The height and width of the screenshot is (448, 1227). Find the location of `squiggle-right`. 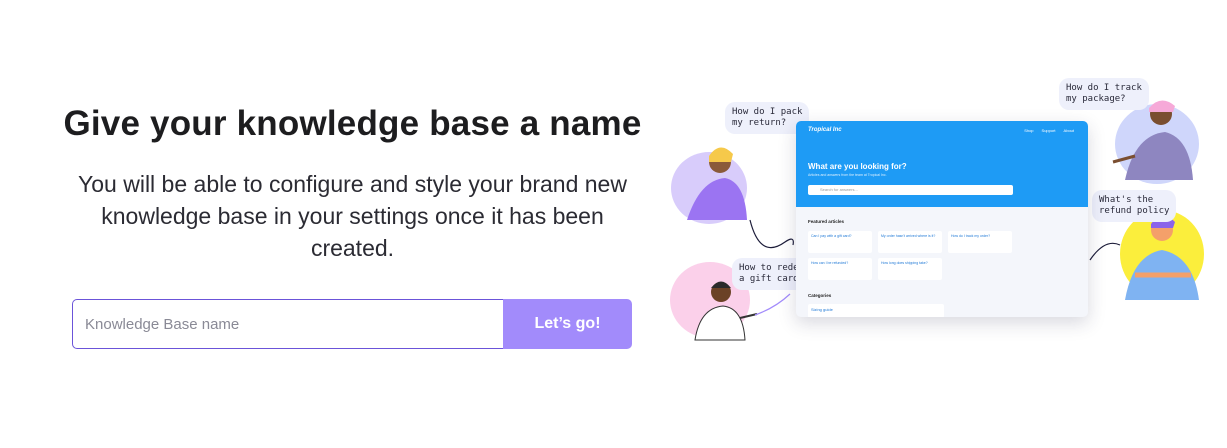

squiggle-right is located at coordinates (1105, 251).